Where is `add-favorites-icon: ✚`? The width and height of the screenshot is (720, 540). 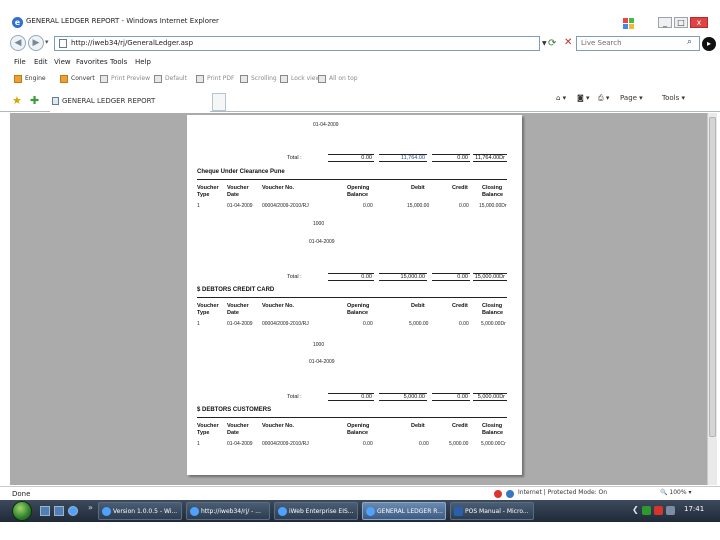
add-favorites-icon: ✚ is located at coordinates (34, 100).